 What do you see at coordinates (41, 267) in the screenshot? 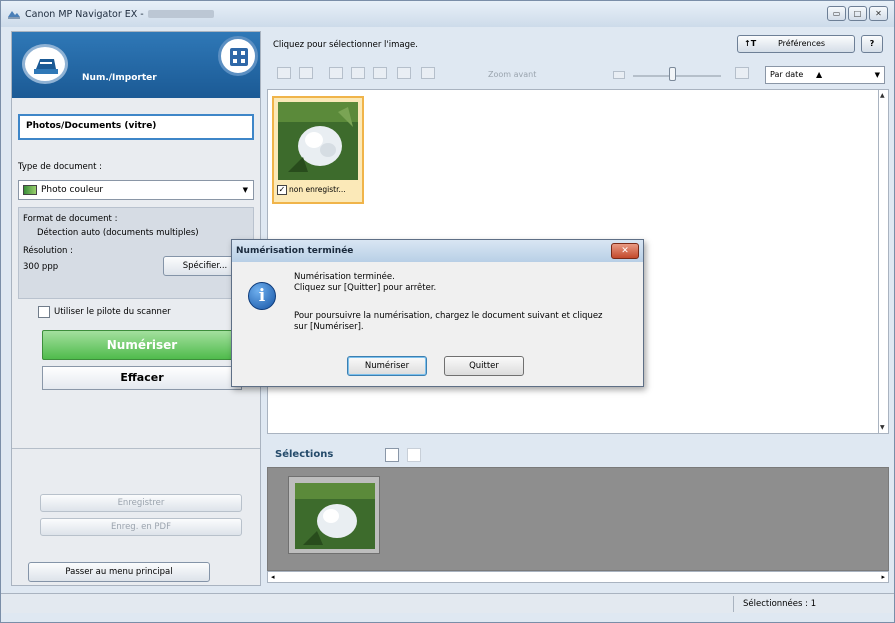
I see `resolution-value: 300 ppp` at bounding box center [41, 267].